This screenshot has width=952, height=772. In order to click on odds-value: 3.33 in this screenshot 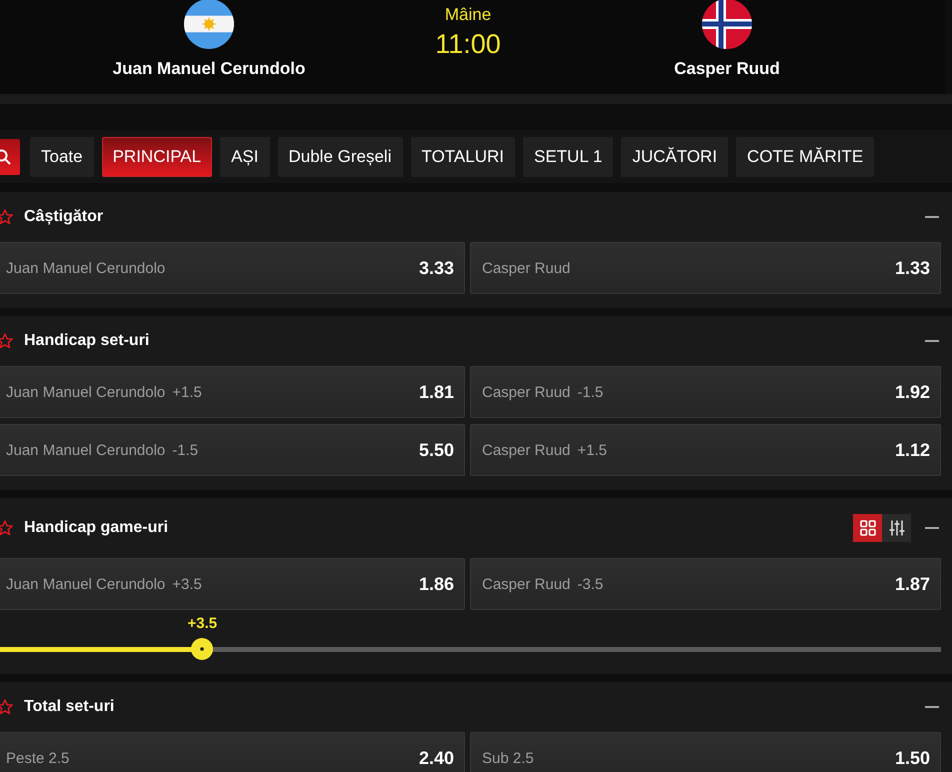, I will do `click(436, 268)`.